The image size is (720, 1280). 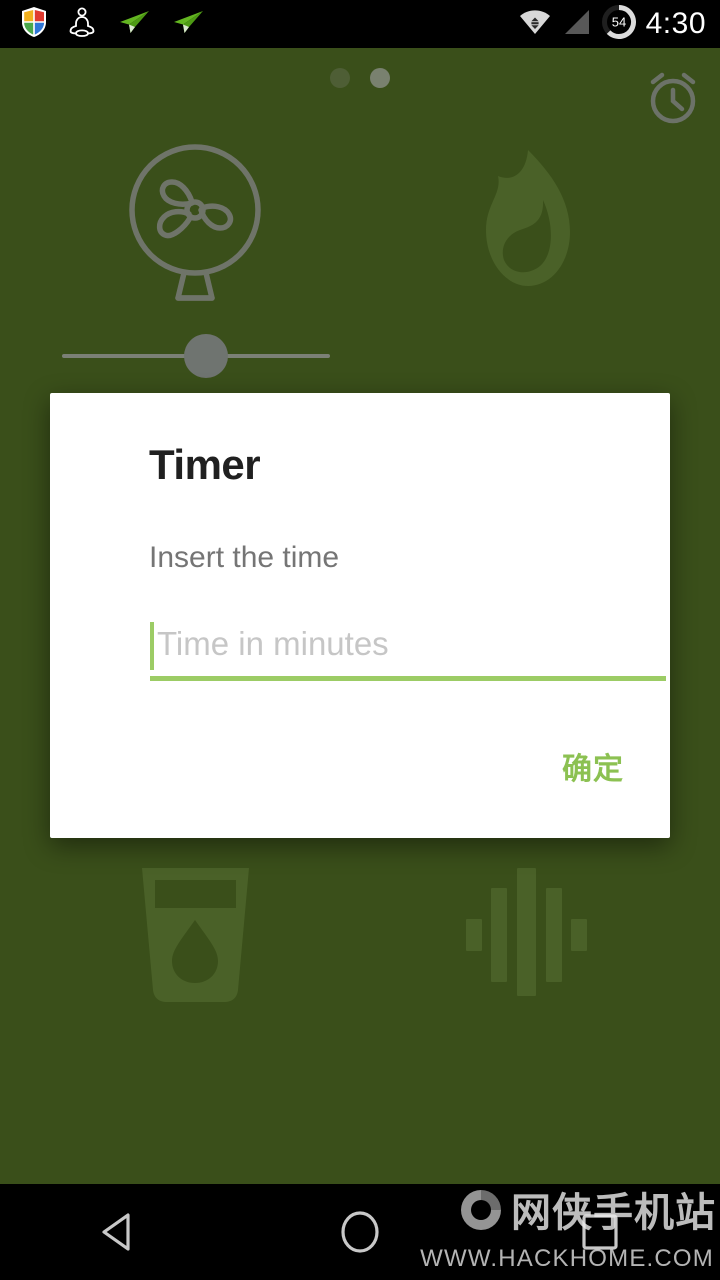 I want to click on dialog-message: Insert the time, so click(x=244, y=557).